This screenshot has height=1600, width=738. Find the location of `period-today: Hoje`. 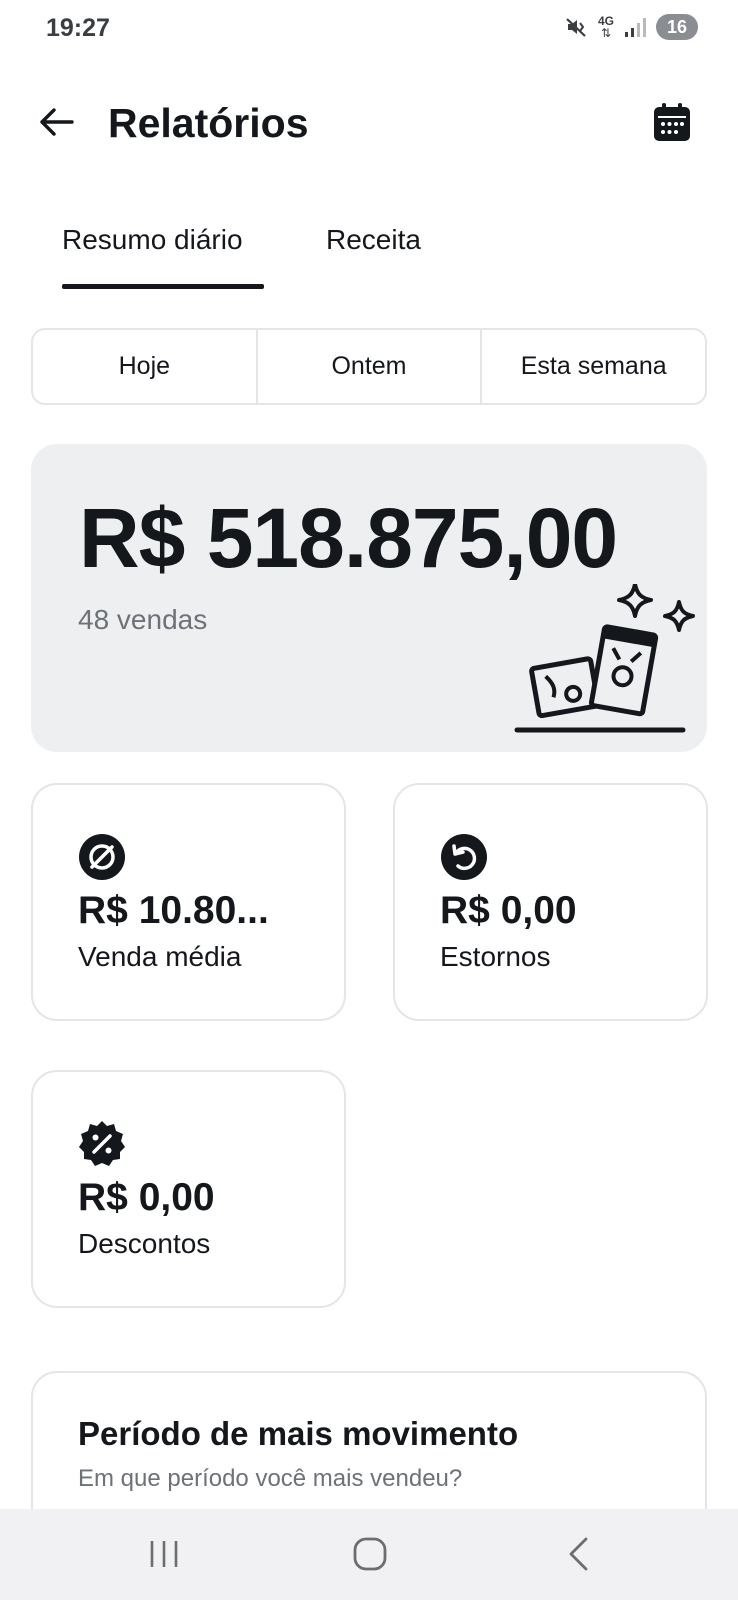

period-today: Hoje is located at coordinates (145, 366).